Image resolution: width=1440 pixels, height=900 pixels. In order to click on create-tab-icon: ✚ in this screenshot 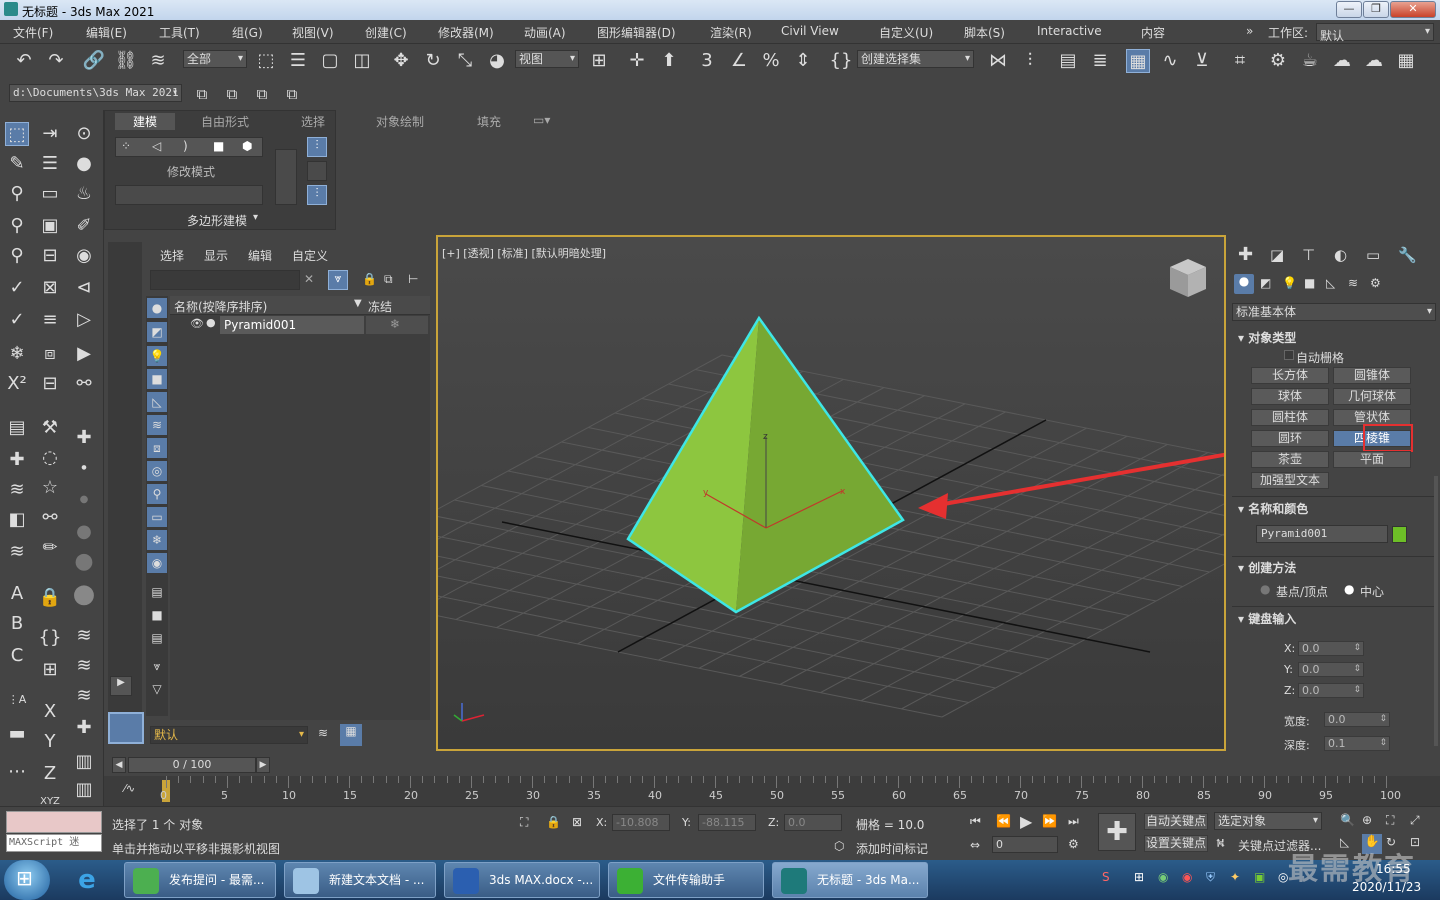, I will do `click(1245, 254)`.